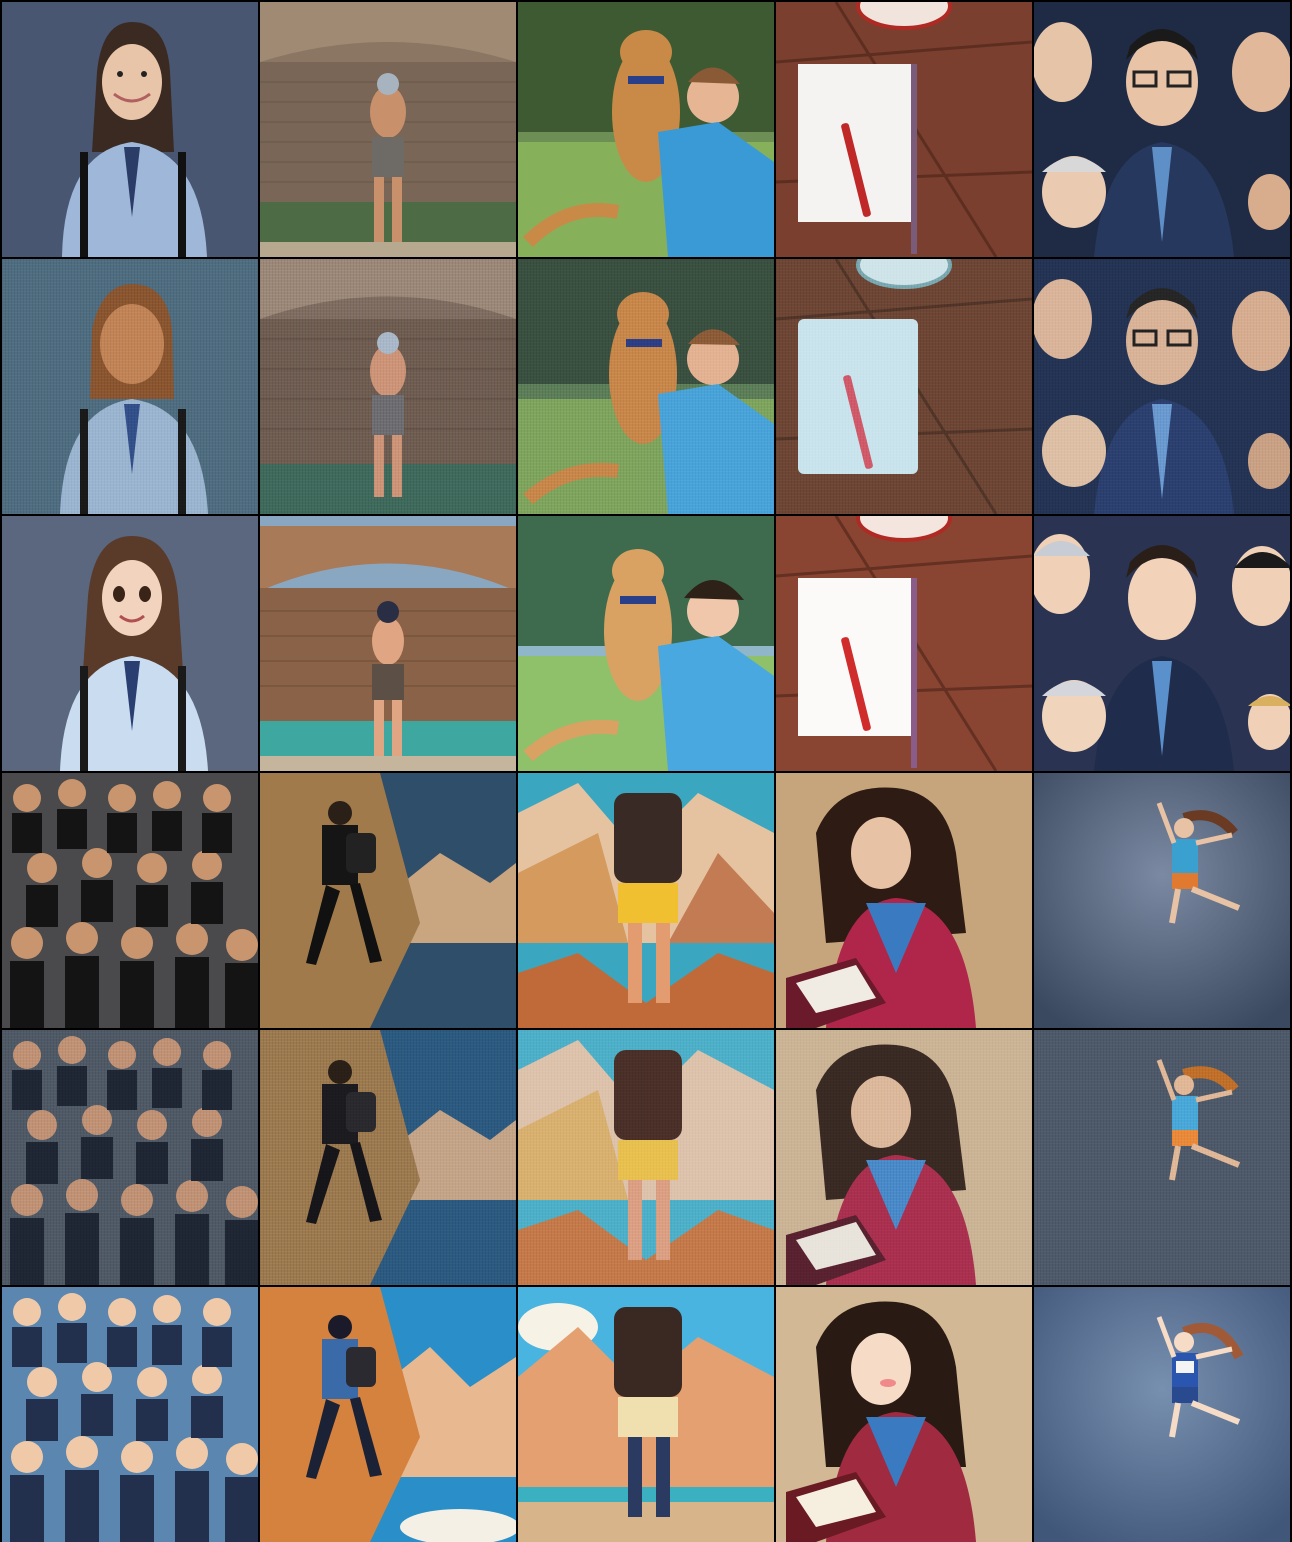 The height and width of the screenshot is (1542, 1292). I want to click on tile-r3-boy-puppy, so click(646, 643).